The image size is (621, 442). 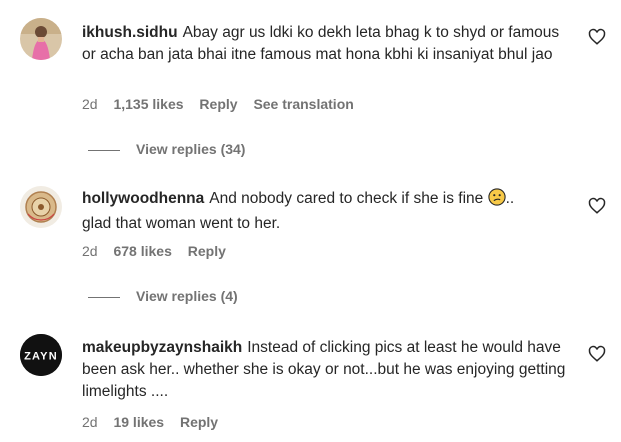 I want to click on likes-count: 1,135 likes, so click(x=148, y=104).